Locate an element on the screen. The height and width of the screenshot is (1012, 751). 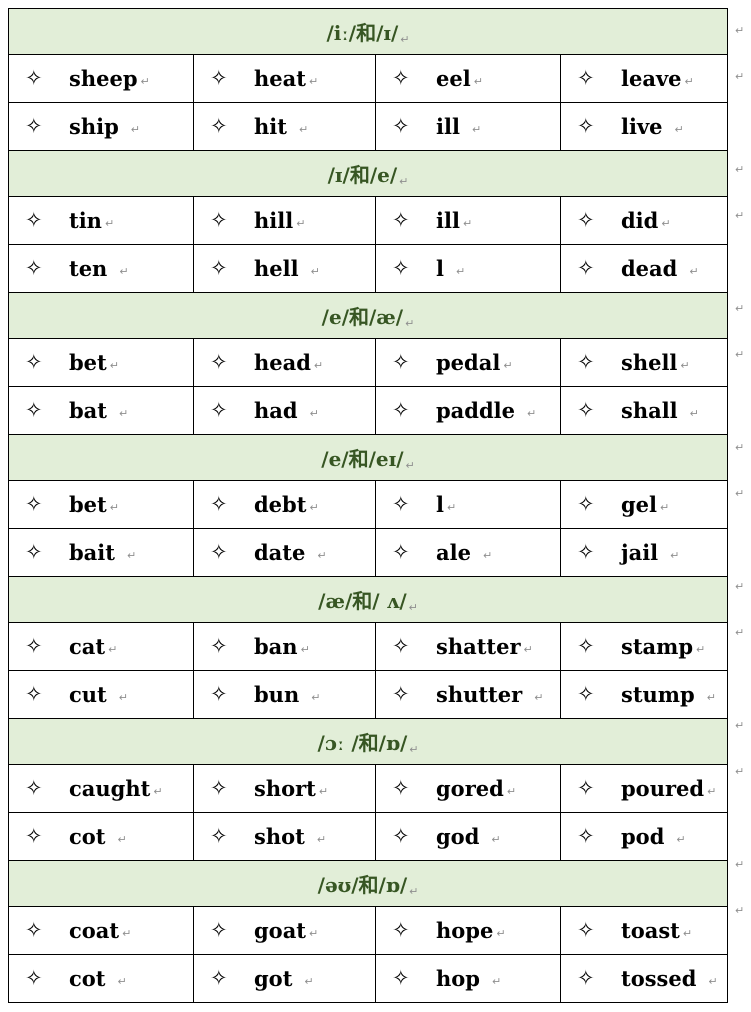
word-cell: ✧ god ↵ is located at coordinates (468, 836).